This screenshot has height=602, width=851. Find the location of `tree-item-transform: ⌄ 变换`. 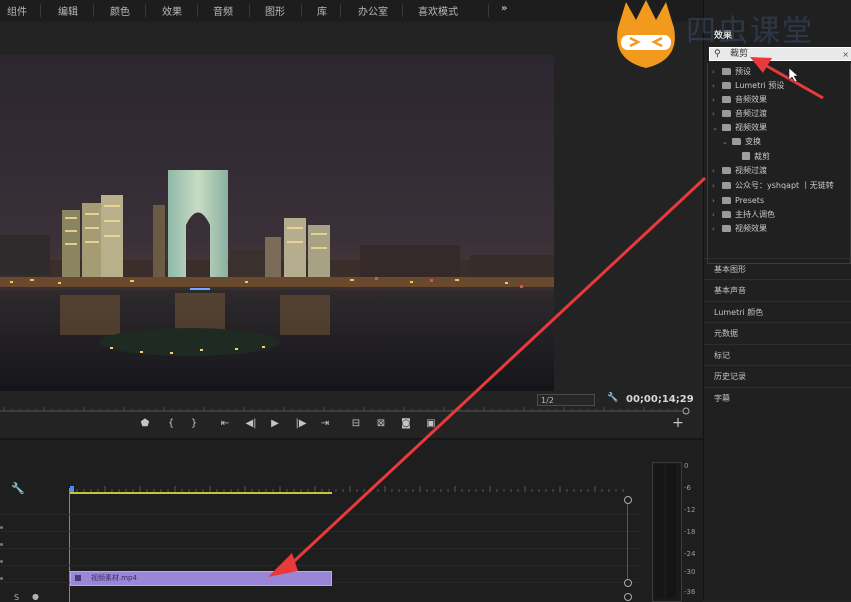

tree-item-transform: ⌄ 变换 is located at coordinates (741, 142).